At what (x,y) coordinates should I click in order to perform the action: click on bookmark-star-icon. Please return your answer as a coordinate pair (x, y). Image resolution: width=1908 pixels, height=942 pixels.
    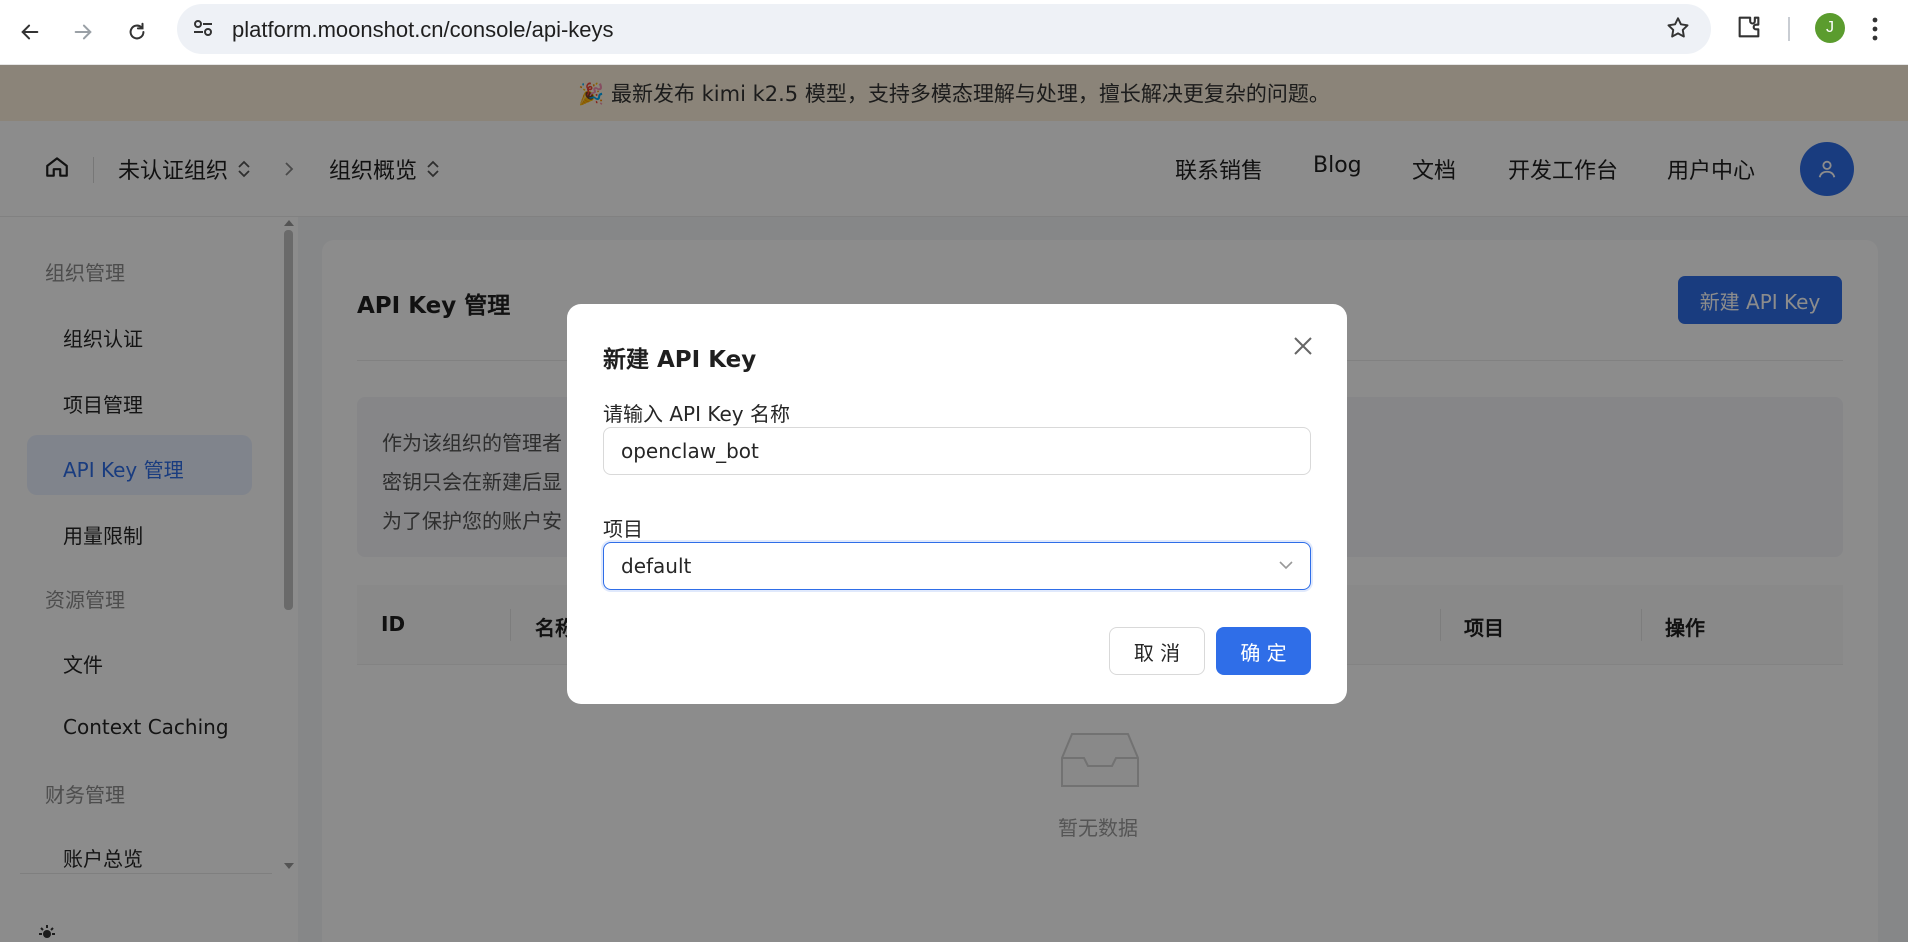
    Looking at the image, I should click on (1678, 28).